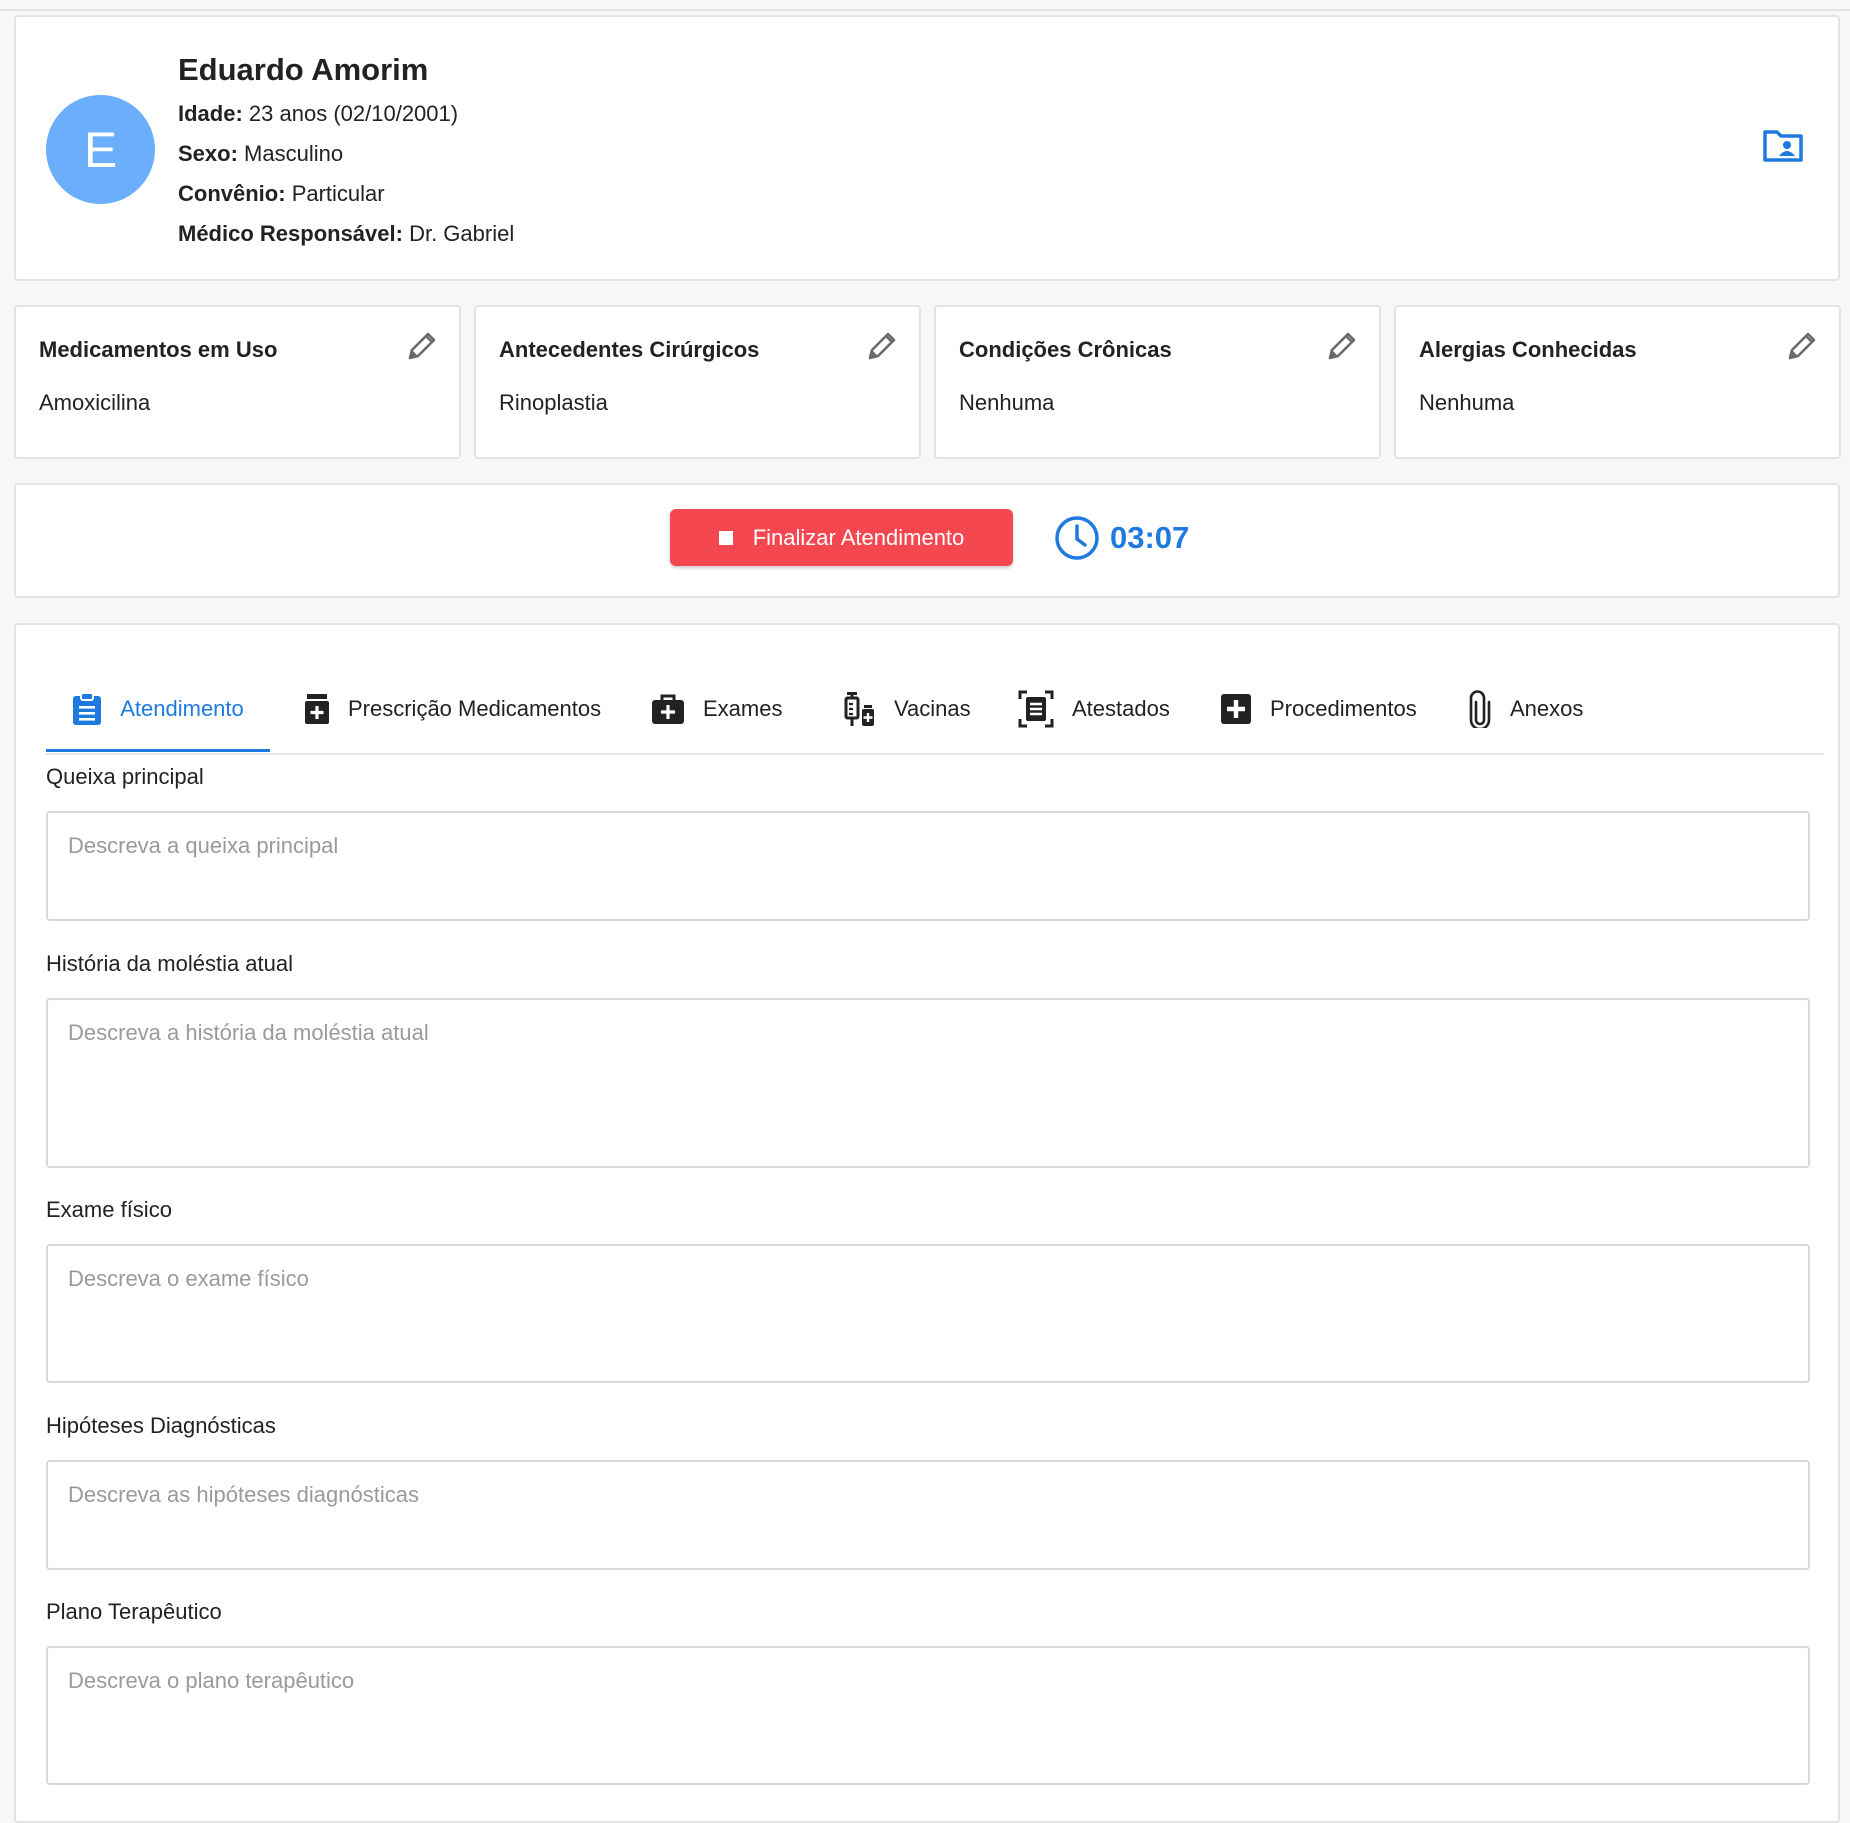 Image resolution: width=1850 pixels, height=1823 pixels. I want to click on patient-doctor: Médico Responsável: Dr. Gabriel, so click(346, 234).